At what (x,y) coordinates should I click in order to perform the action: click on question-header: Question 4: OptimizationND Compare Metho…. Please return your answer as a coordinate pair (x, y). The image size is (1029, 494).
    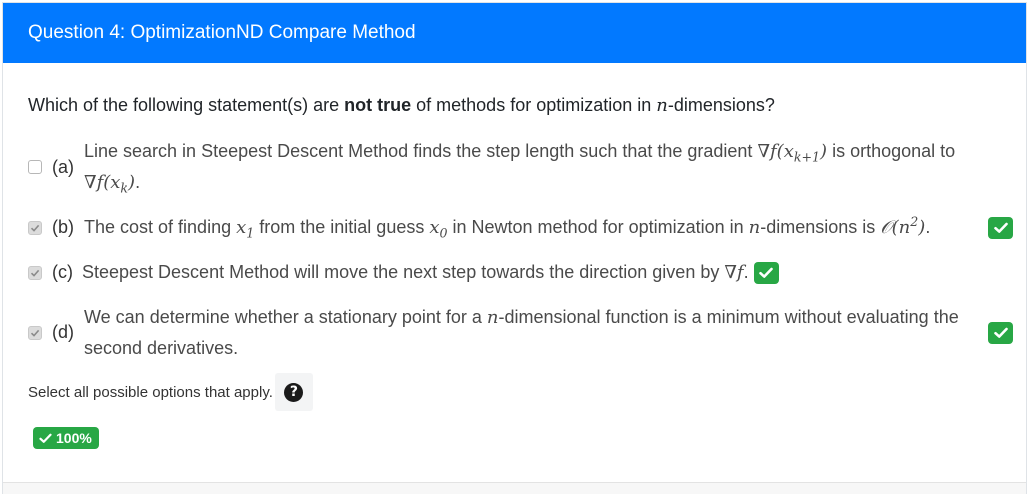
    Looking at the image, I should click on (514, 33).